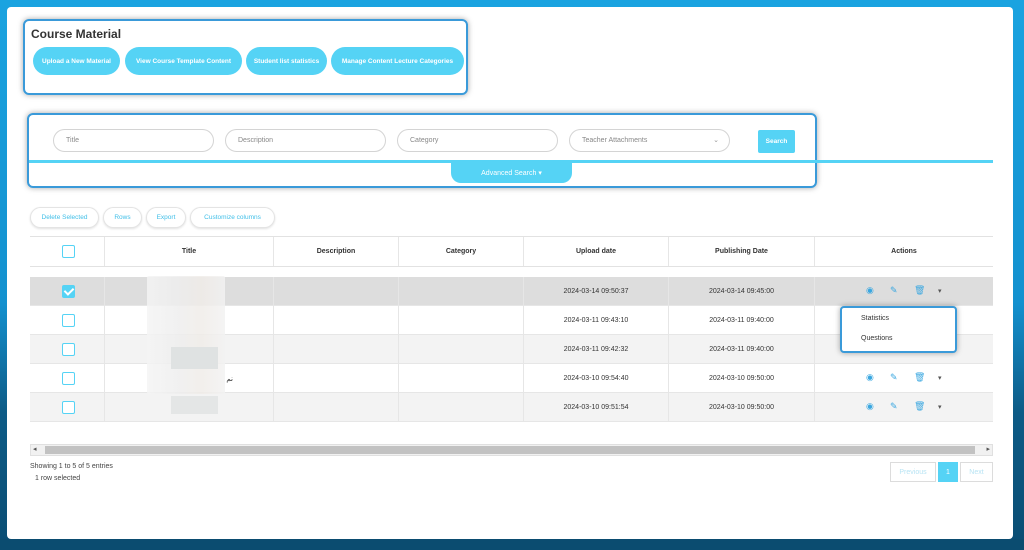 Image resolution: width=1024 pixels, height=550 pixels. I want to click on search-button: Search, so click(776, 141).